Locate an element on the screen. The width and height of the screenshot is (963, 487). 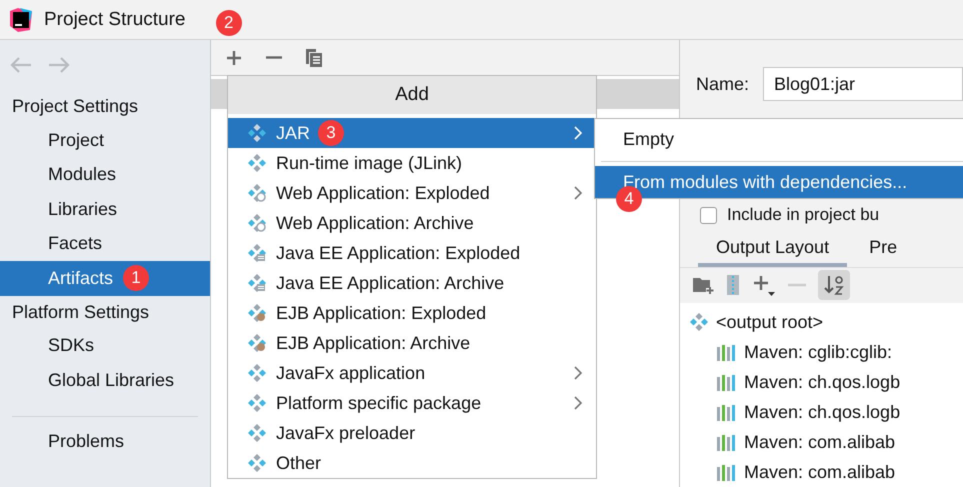
sort-button is located at coordinates (834, 285).